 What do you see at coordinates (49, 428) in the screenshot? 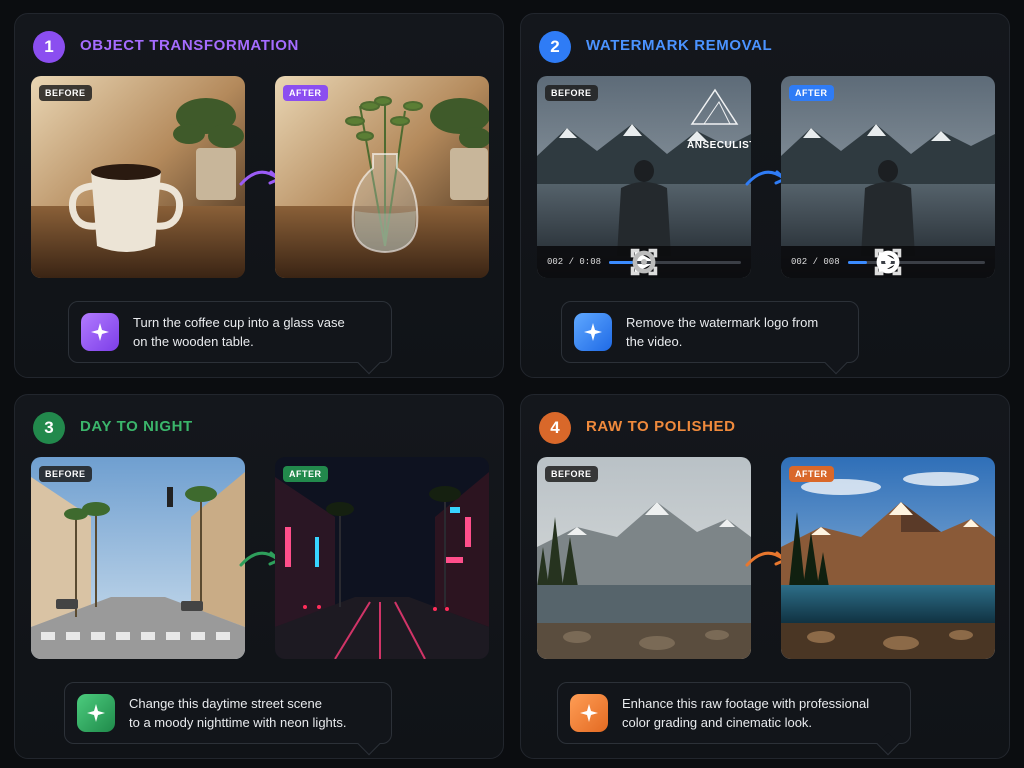
I see `step-badge: 3` at bounding box center [49, 428].